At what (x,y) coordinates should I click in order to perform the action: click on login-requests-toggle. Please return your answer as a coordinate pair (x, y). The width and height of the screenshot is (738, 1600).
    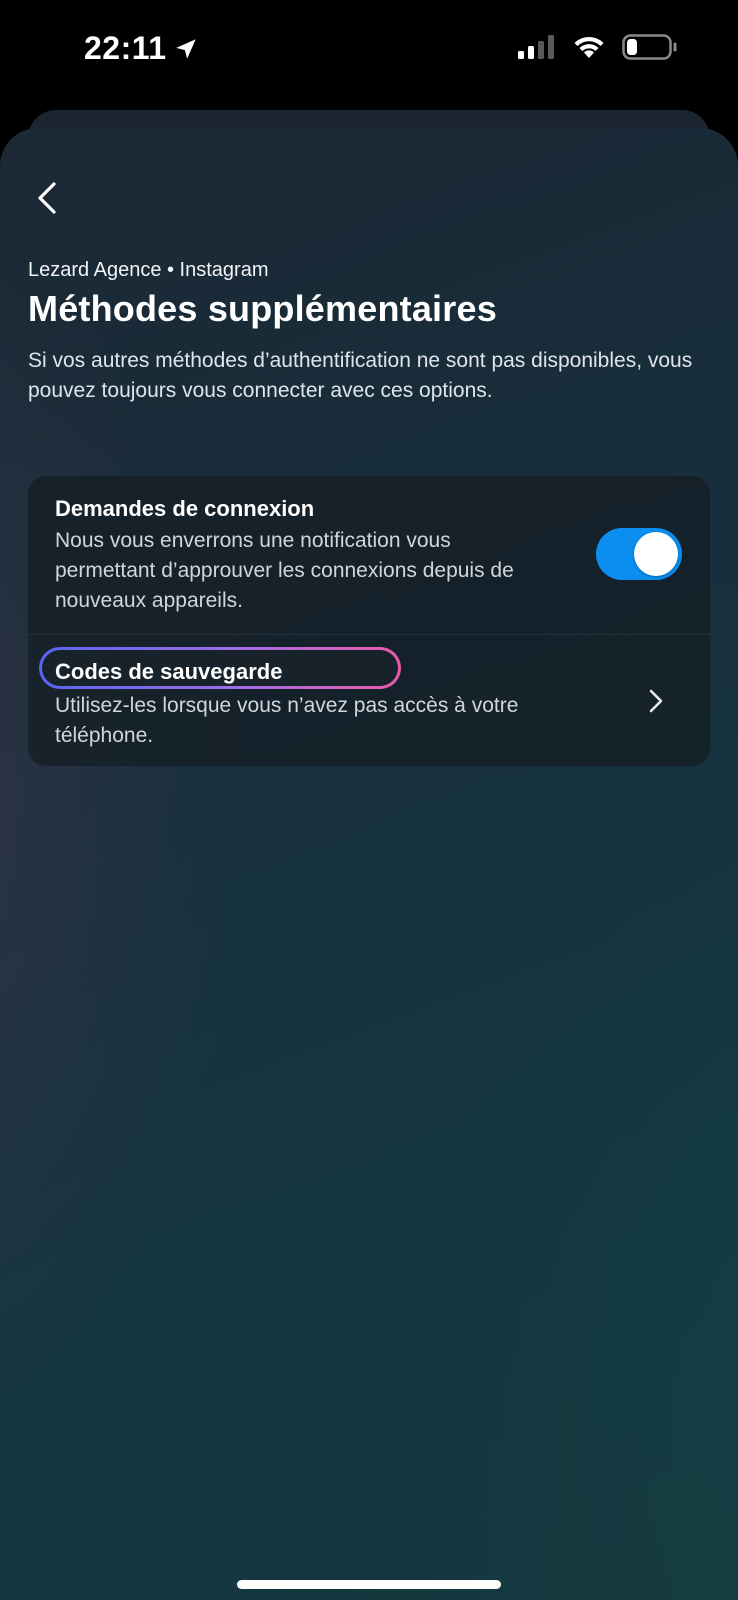
    Looking at the image, I should click on (639, 554).